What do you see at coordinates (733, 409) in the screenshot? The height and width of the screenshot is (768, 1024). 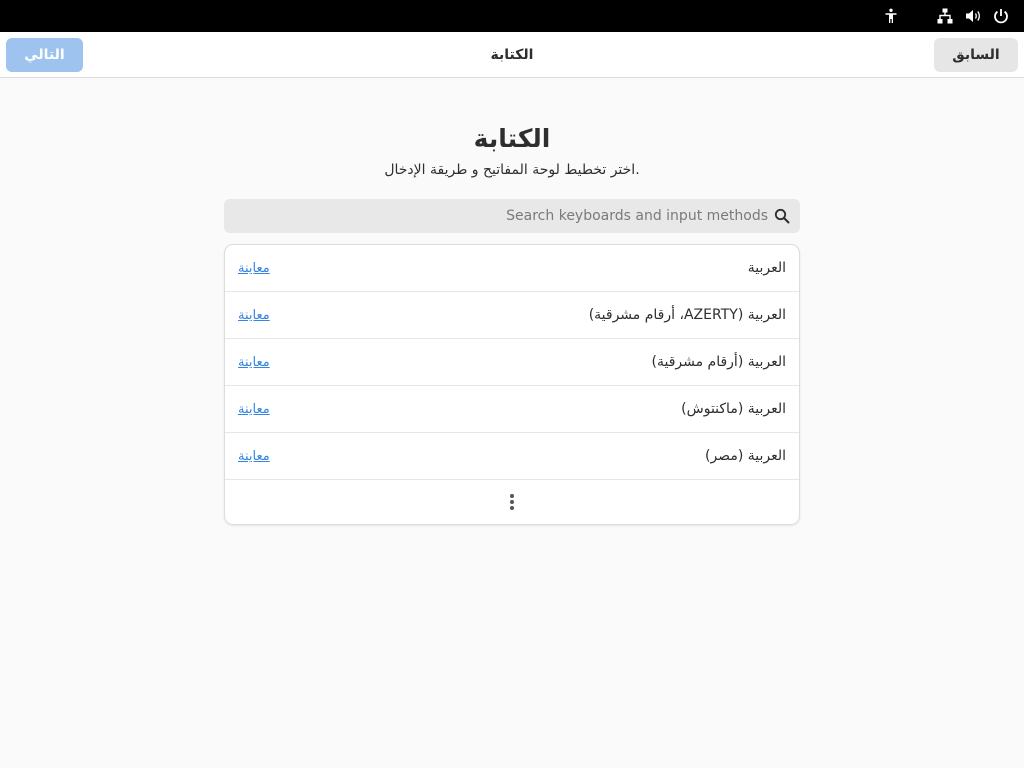 I see `layout-name: العربية (ماكنتوش)` at bounding box center [733, 409].